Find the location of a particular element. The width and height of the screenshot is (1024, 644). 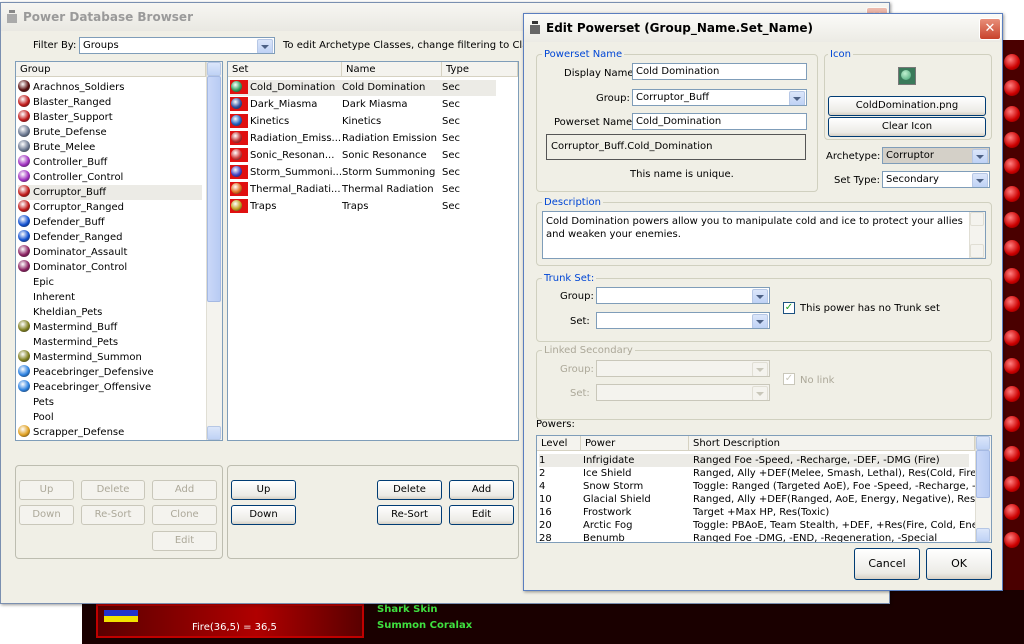

no-trunk-checkbox: ✓ is located at coordinates (789, 308).